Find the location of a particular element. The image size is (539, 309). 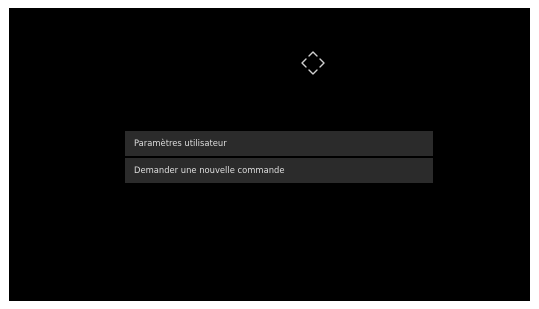

chevron-left-icon is located at coordinates (304, 63).